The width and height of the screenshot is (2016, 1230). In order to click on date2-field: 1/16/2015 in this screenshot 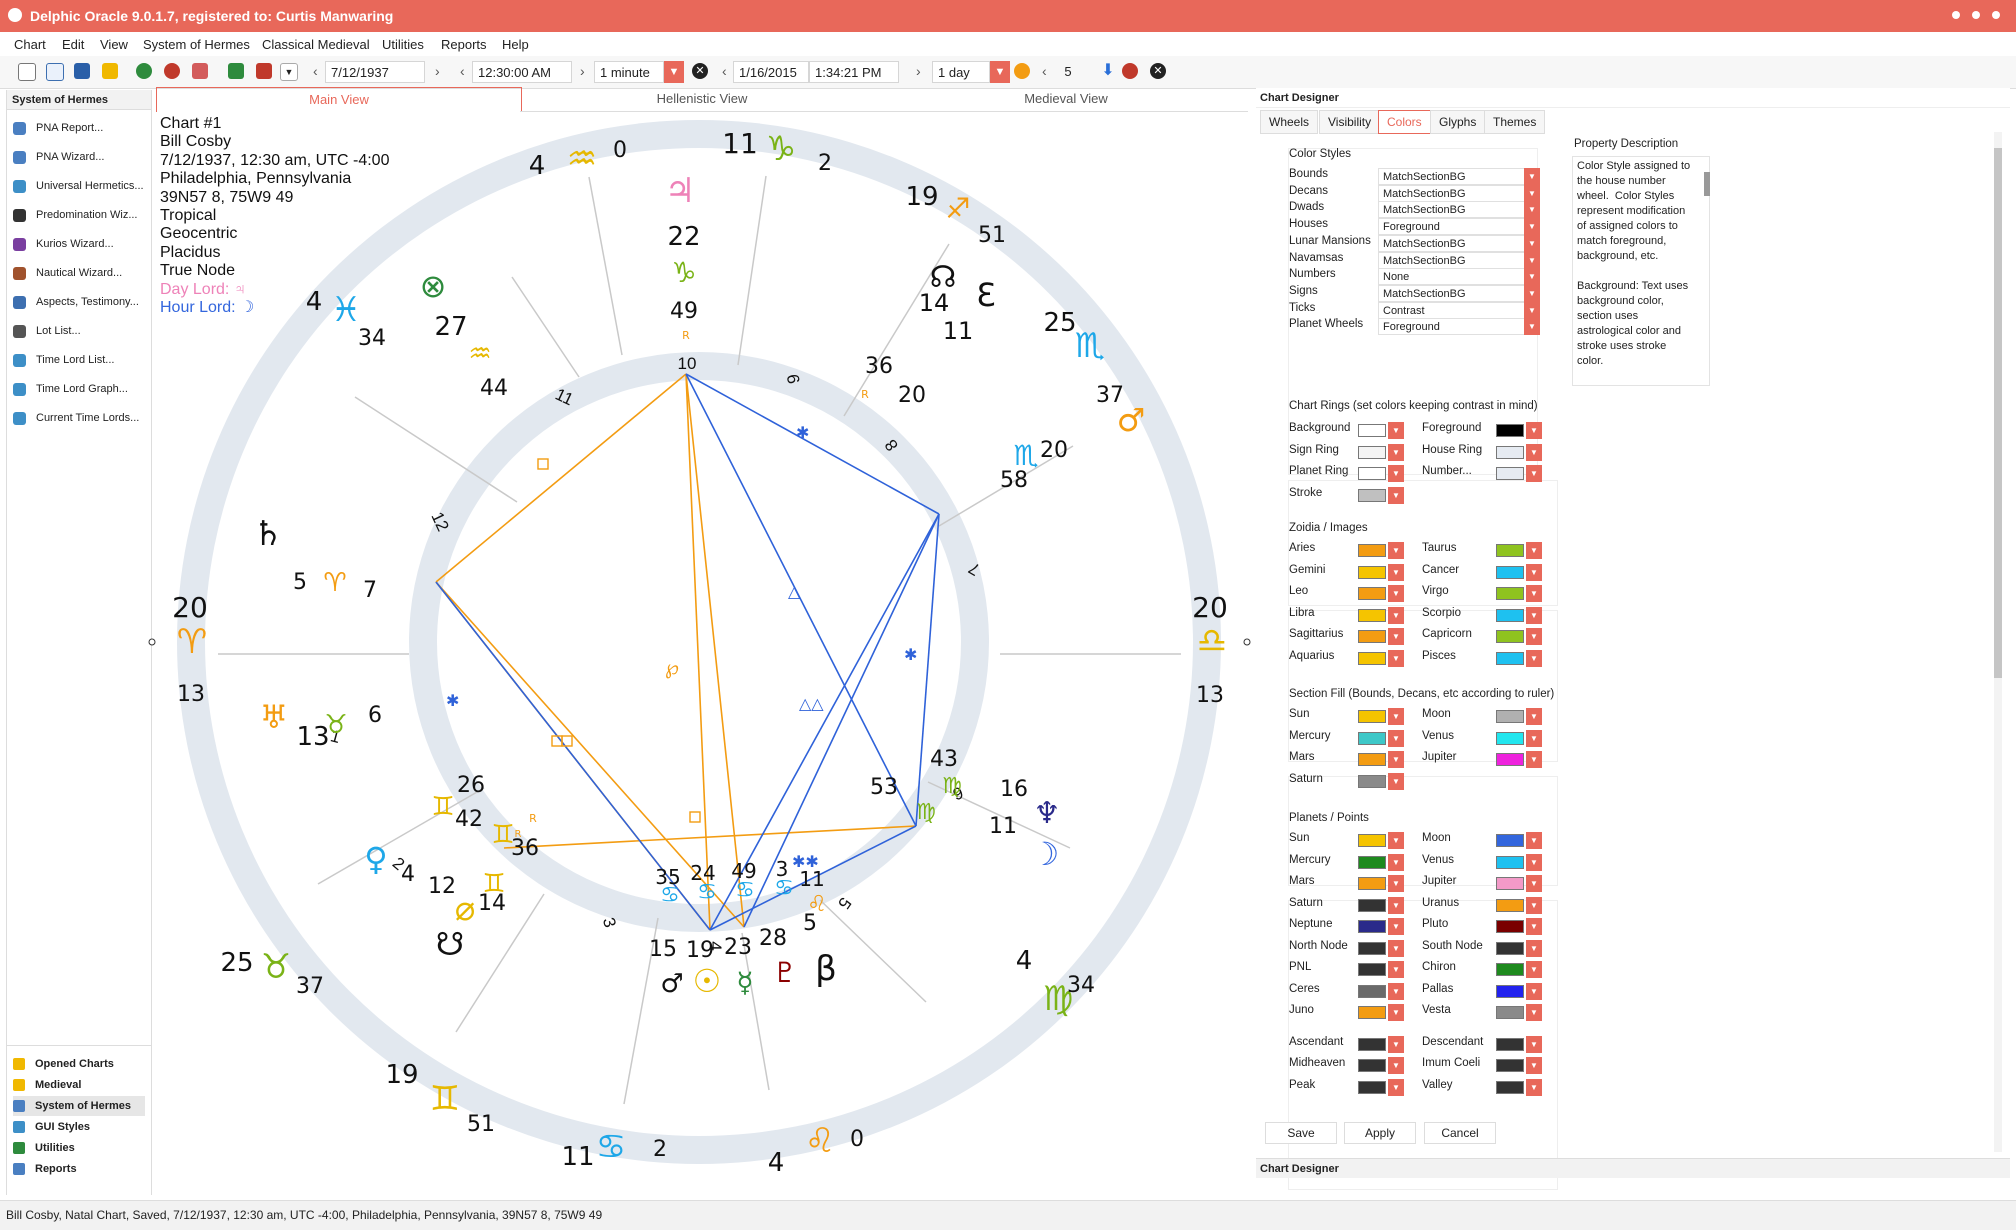, I will do `click(771, 72)`.